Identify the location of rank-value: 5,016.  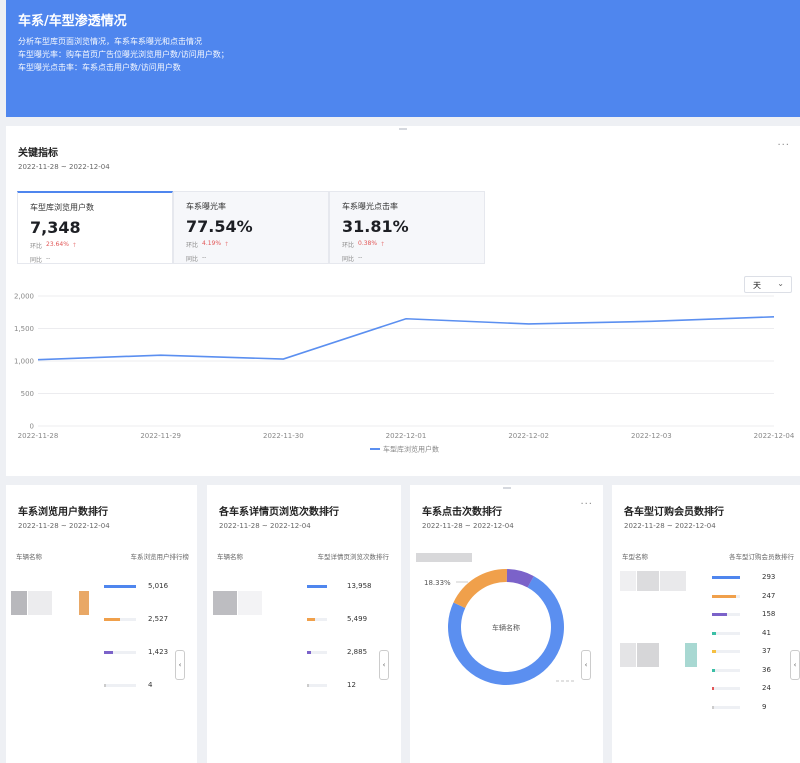
(158, 586).